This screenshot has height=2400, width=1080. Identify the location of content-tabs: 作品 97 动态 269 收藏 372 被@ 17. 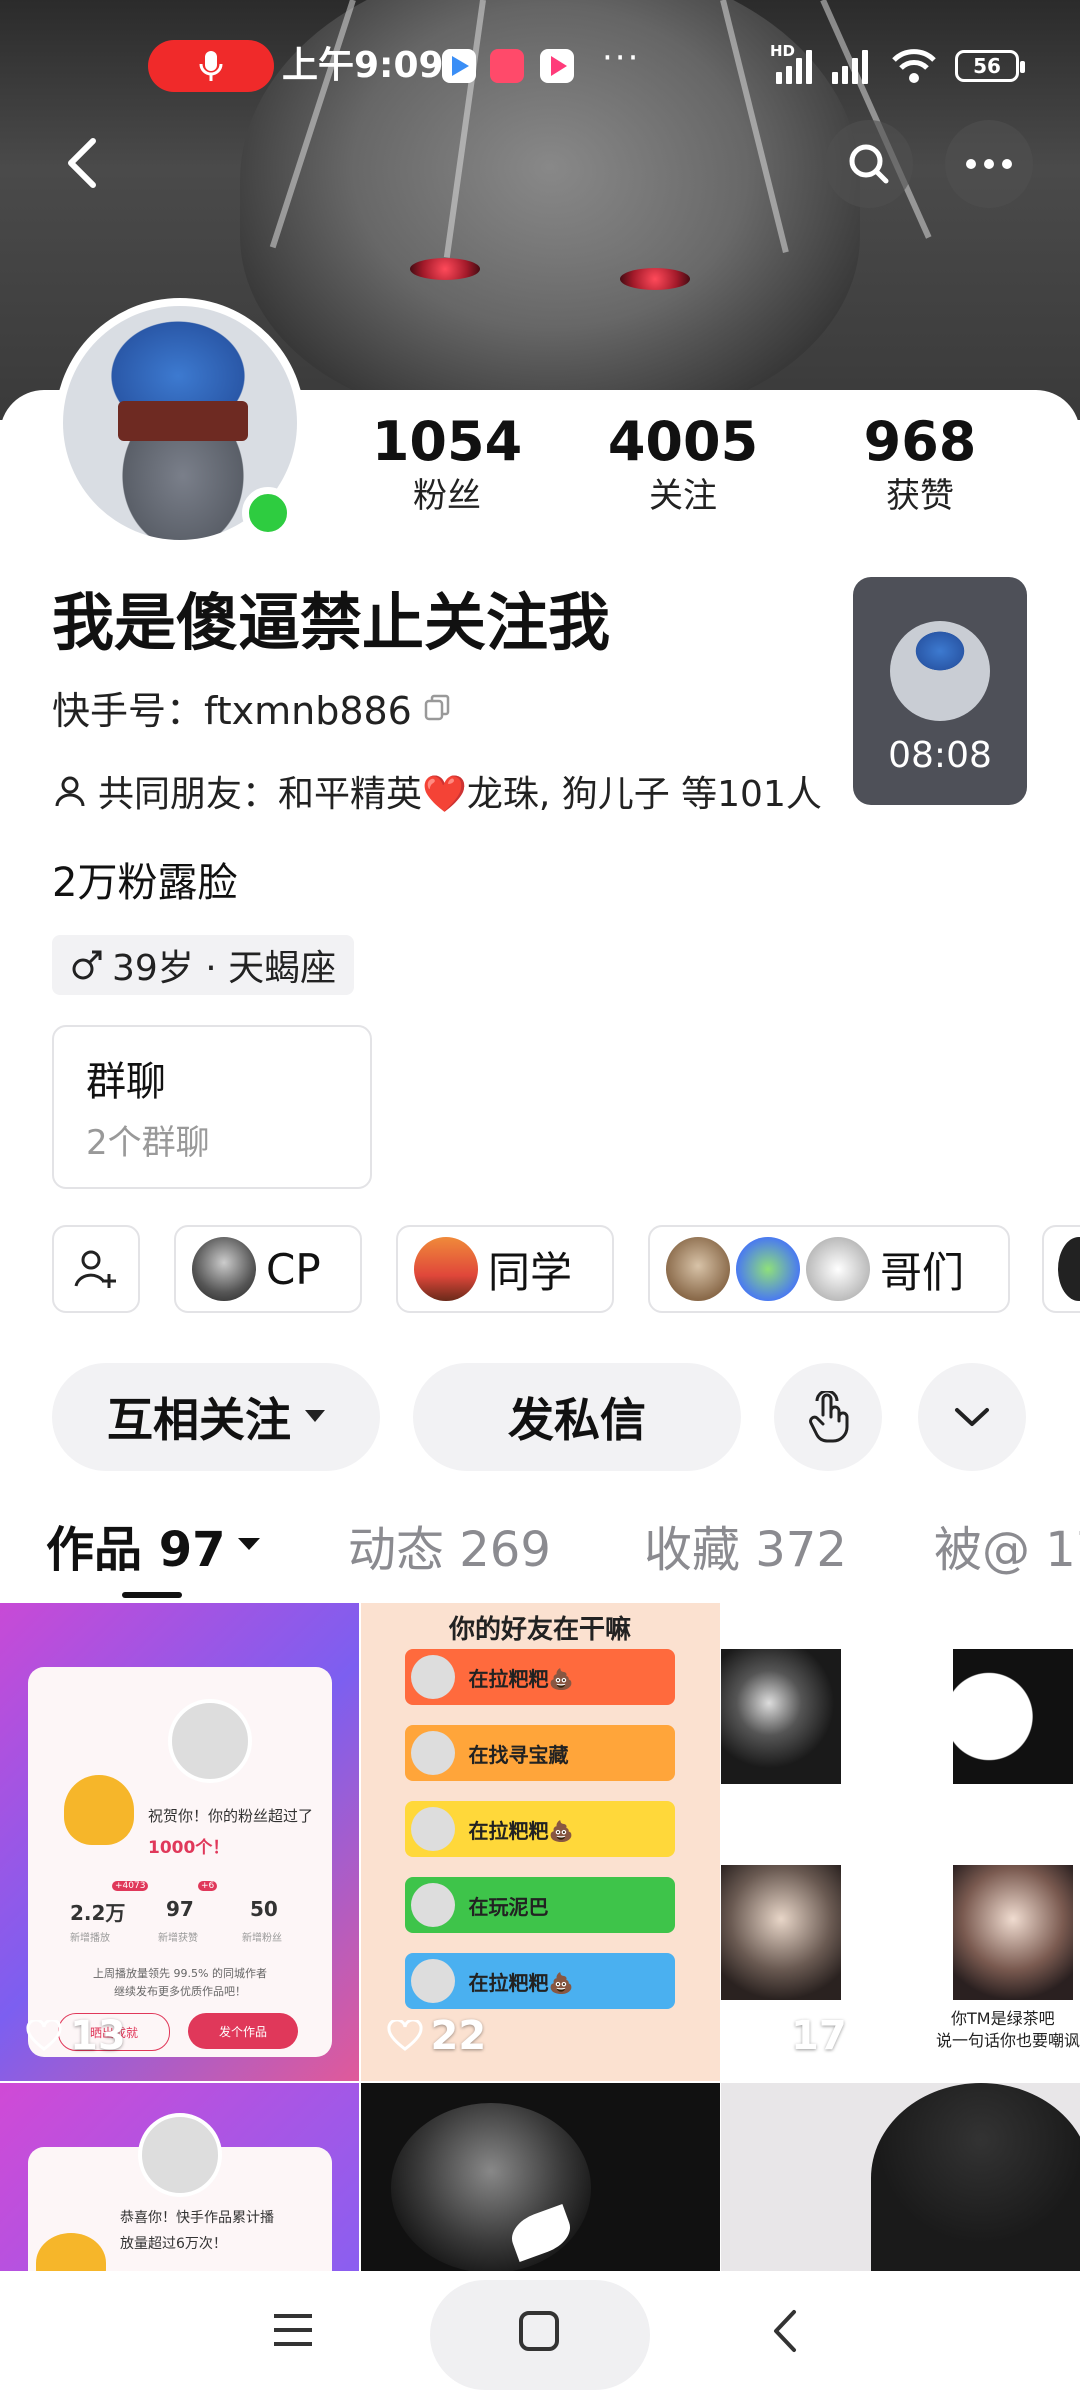
(540, 1545).